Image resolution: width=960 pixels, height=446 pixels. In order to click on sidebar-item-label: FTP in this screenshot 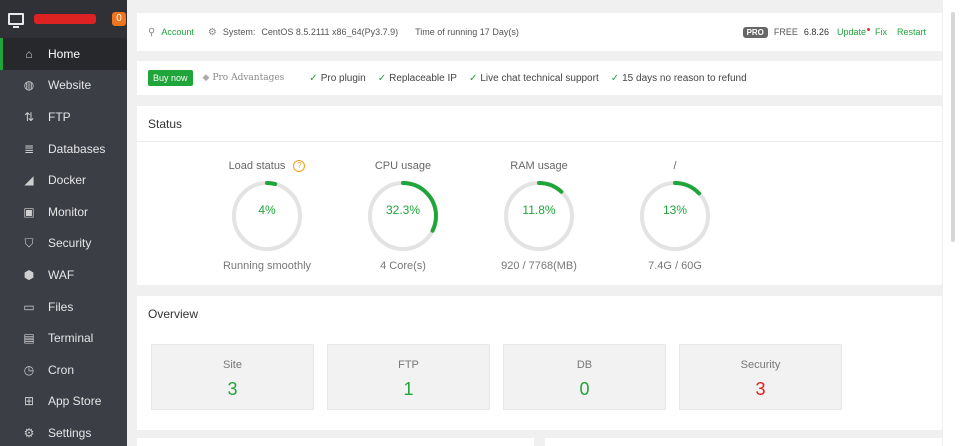, I will do `click(59, 116)`.